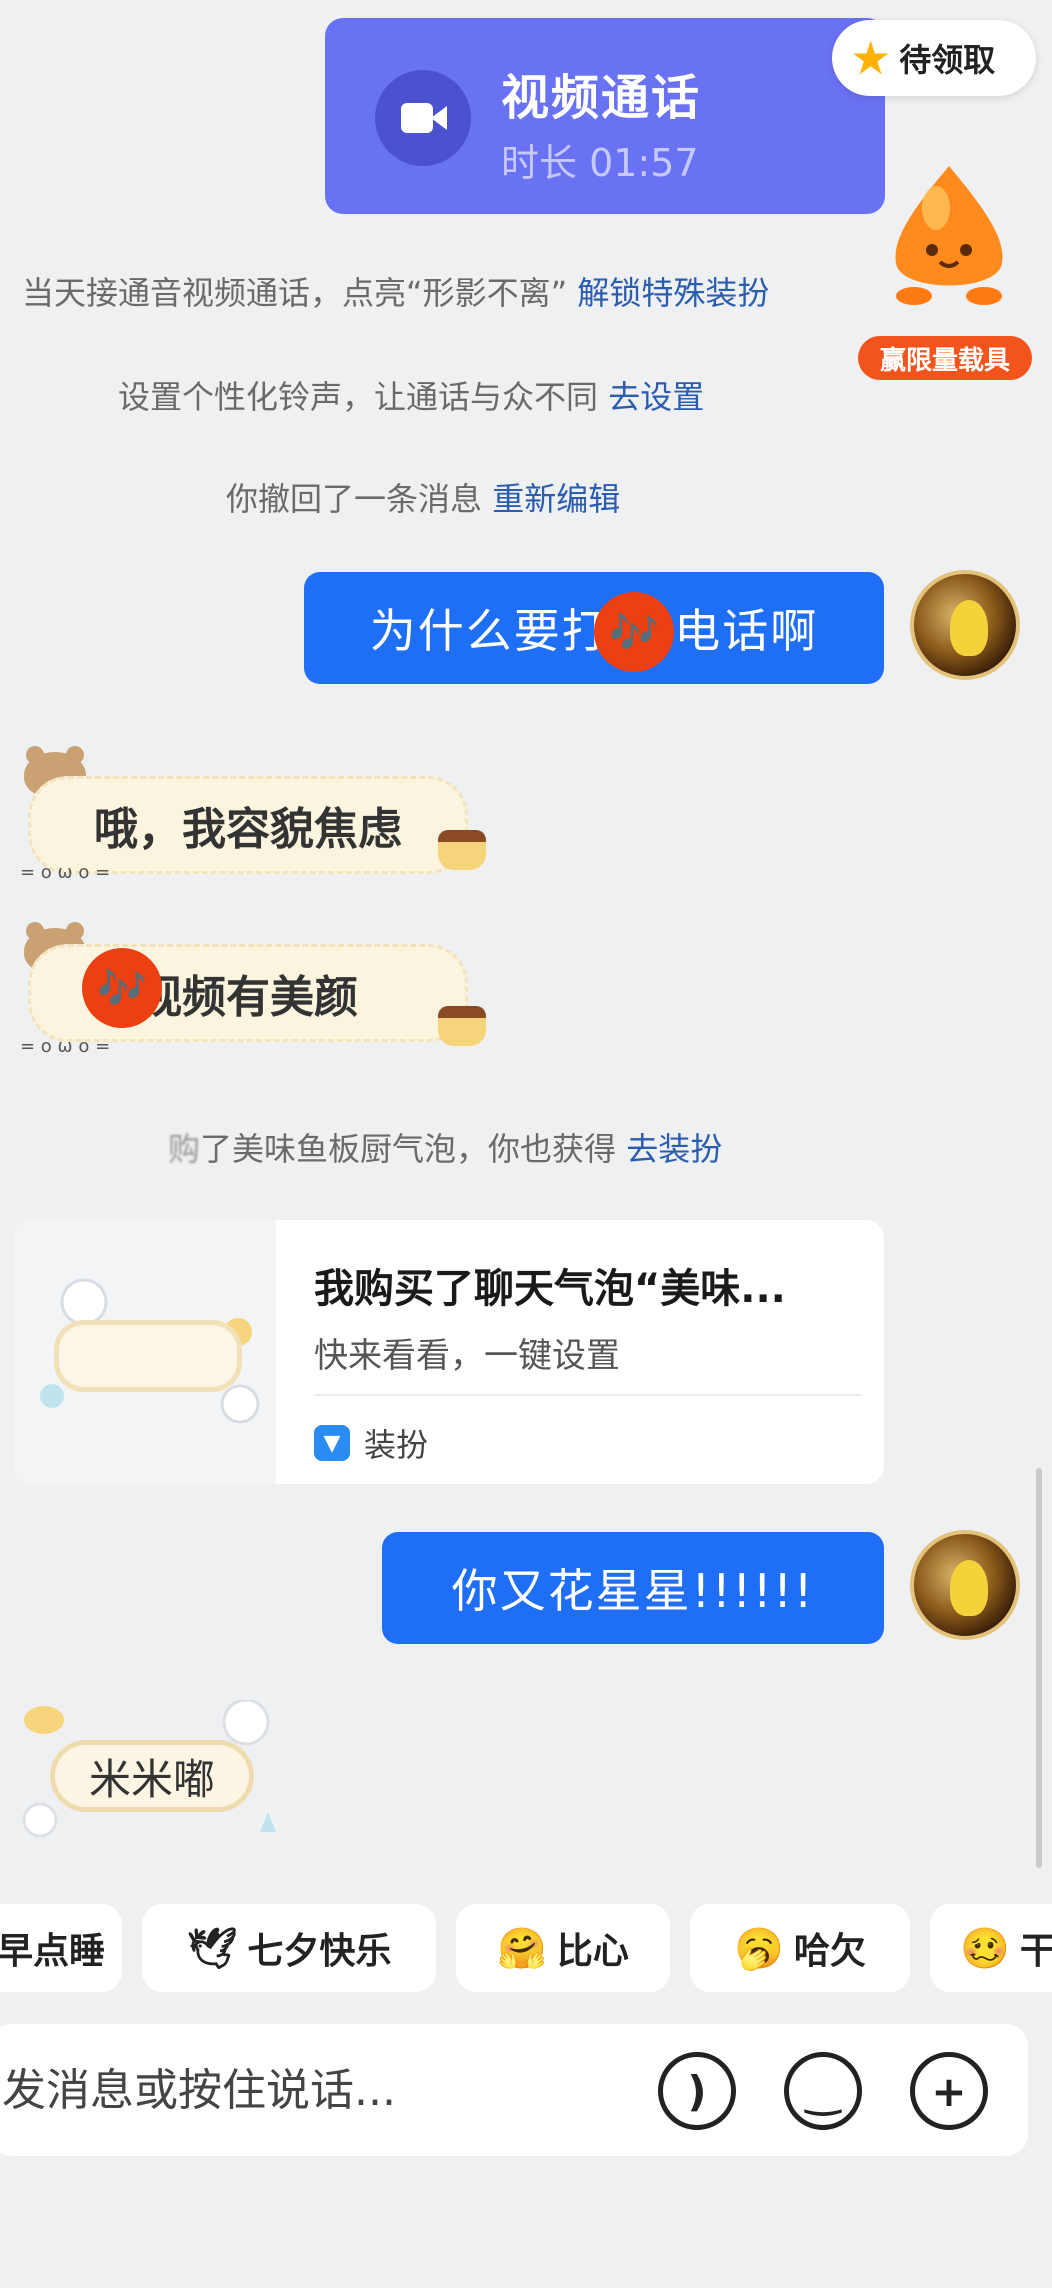  Describe the element at coordinates (145, 1352) in the screenshot. I see `bubble-thumbnail` at that location.